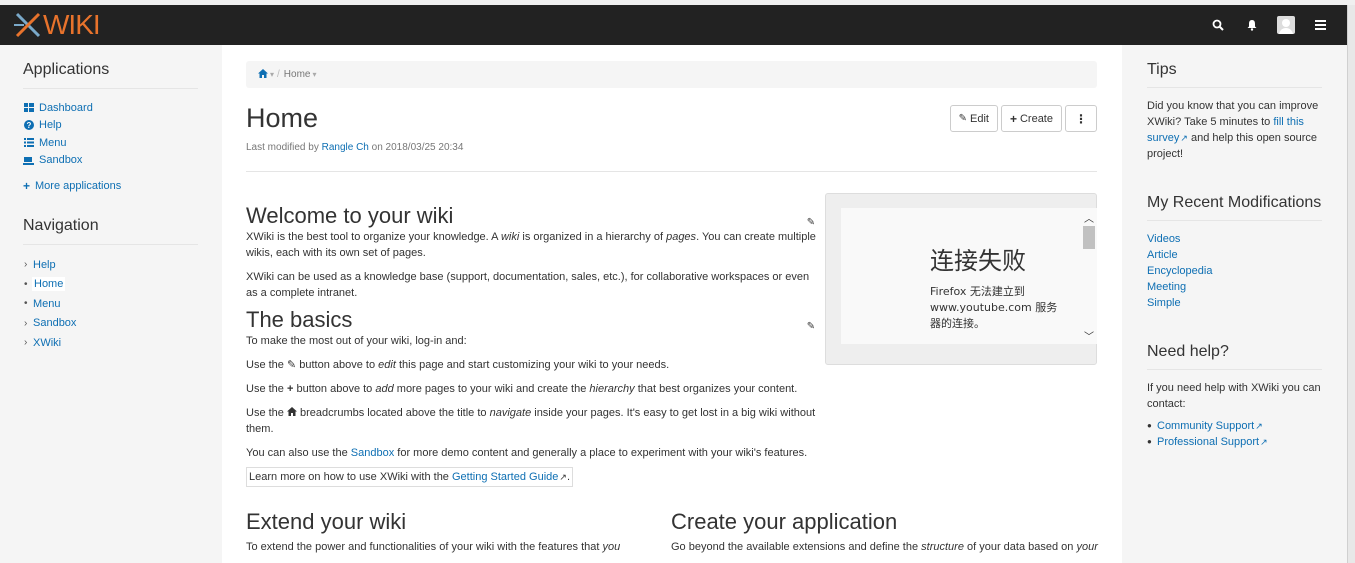  Describe the element at coordinates (1234, 356) in the screenshot. I see `need-help-title: Need help?` at that location.